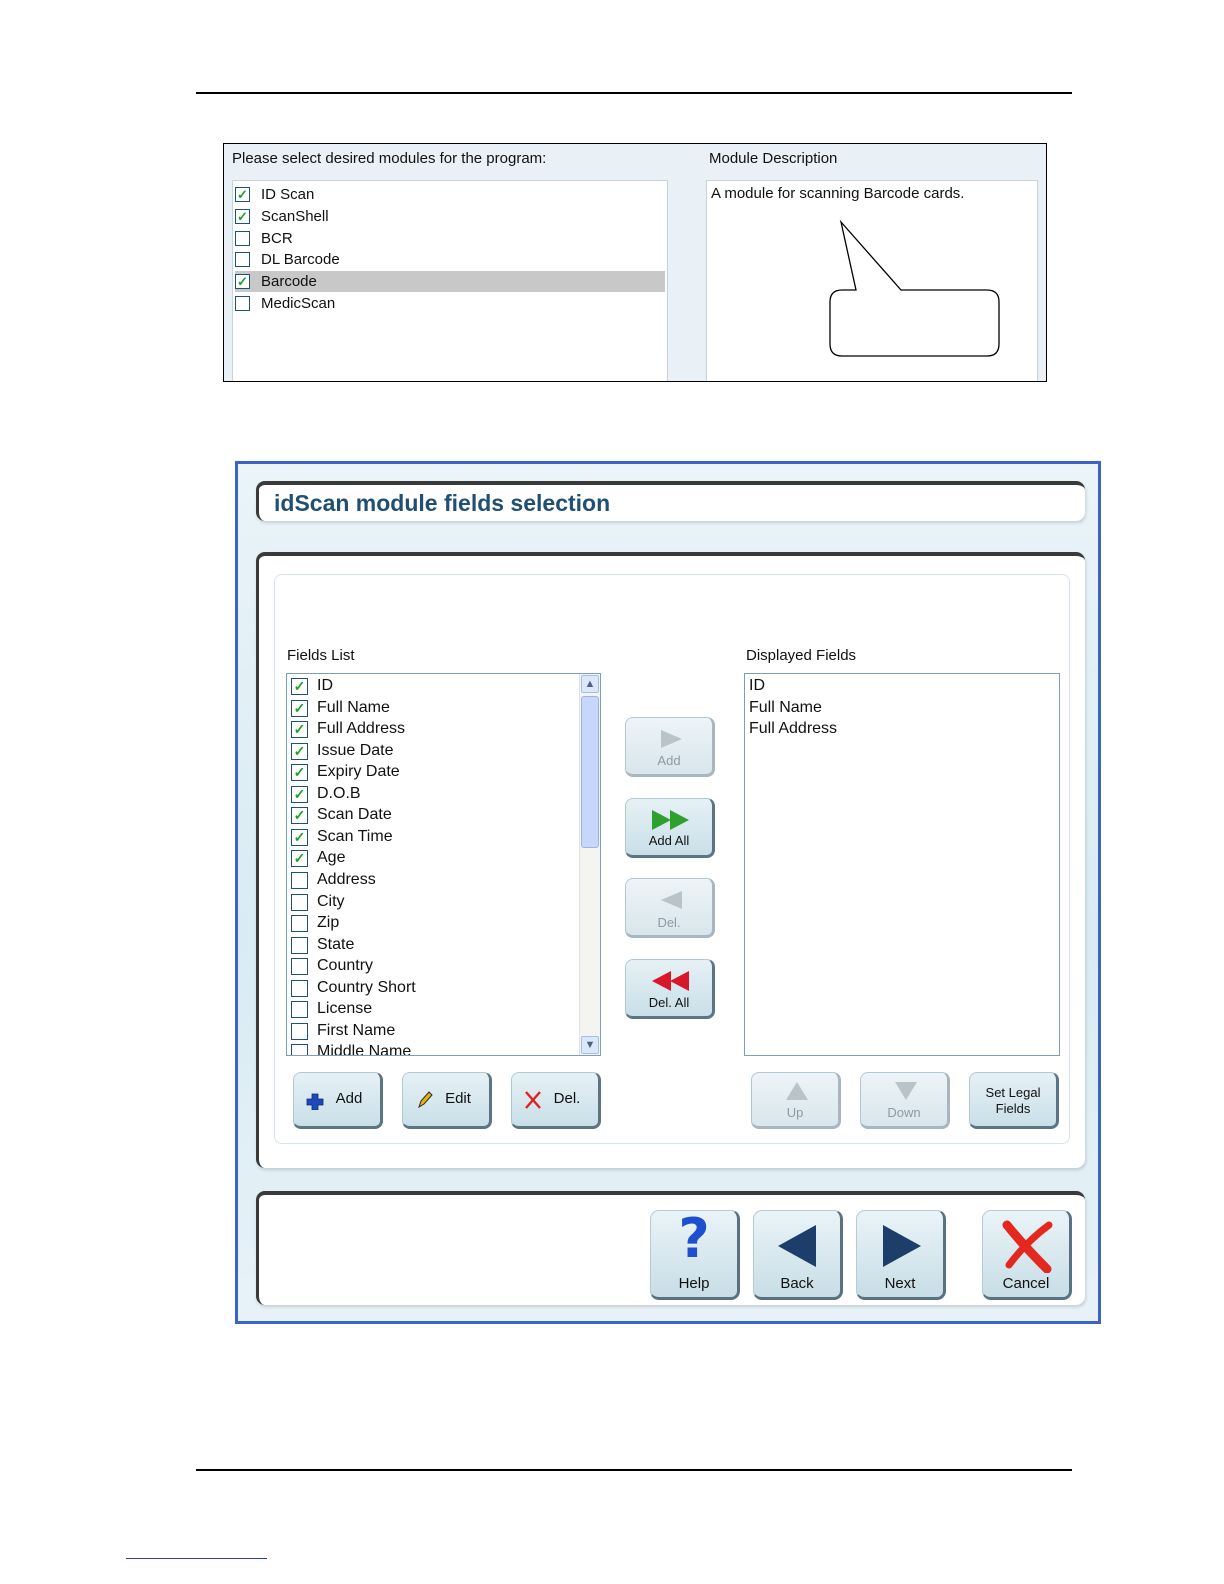  Describe the element at coordinates (904, 1112) in the screenshot. I see `move-down-label: Down` at that location.